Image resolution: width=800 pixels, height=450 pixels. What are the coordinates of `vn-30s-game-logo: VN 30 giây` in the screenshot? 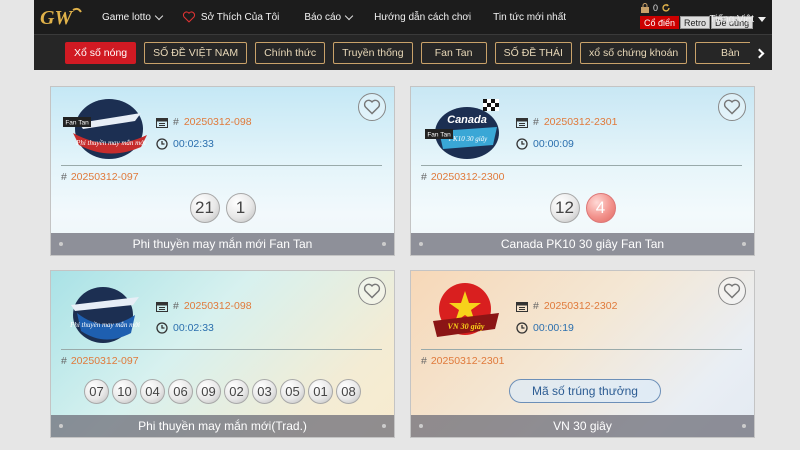 It's located at (466, 310).